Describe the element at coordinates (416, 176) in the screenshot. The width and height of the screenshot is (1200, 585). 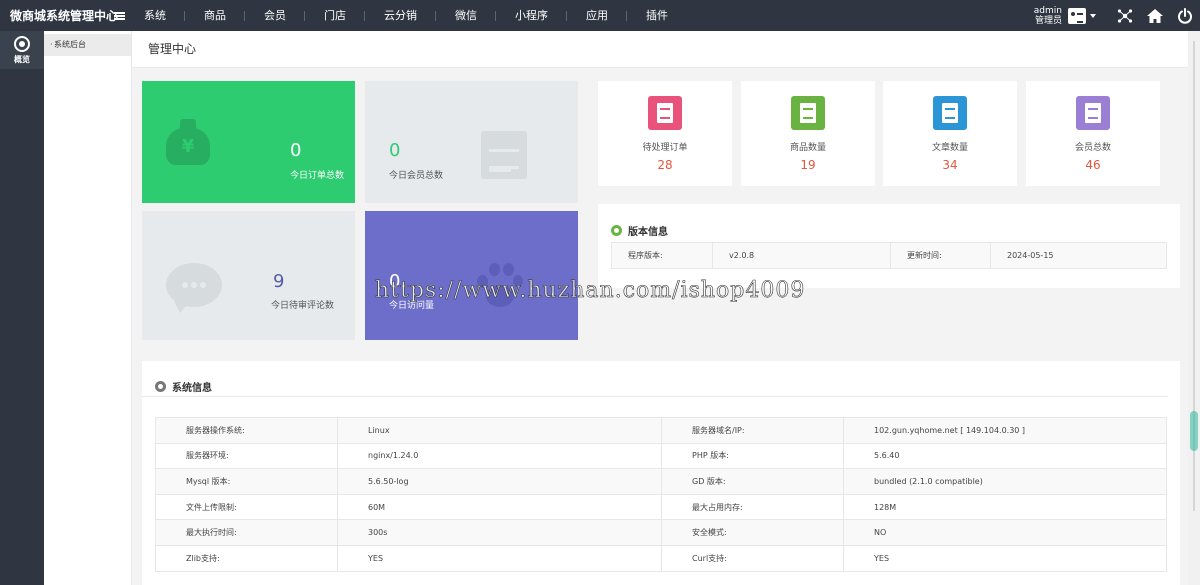
I see `tile-label: 今日会员总数` at that location.